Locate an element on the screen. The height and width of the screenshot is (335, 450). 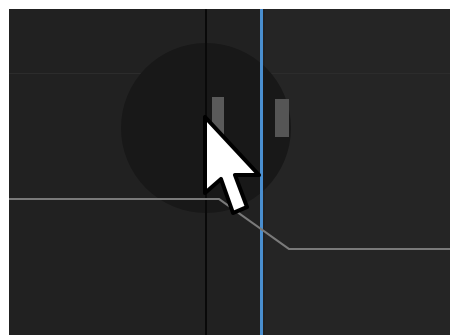
arrow-pointer-icon is located at coordinates (232, 165).